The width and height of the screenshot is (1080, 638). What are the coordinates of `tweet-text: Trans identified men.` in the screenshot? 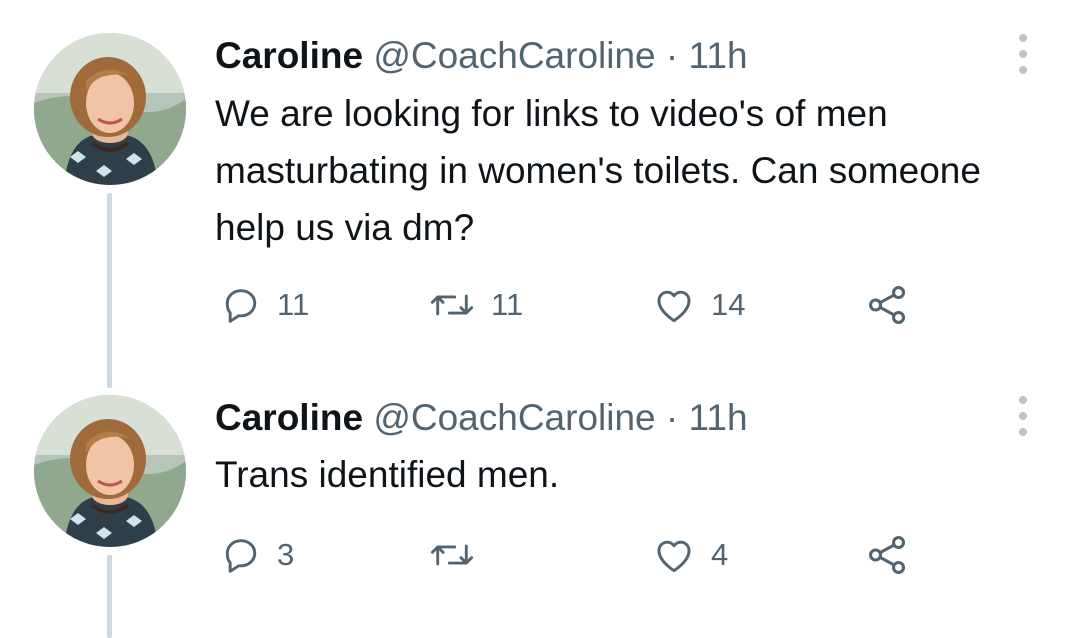 It's located at (387, 474).